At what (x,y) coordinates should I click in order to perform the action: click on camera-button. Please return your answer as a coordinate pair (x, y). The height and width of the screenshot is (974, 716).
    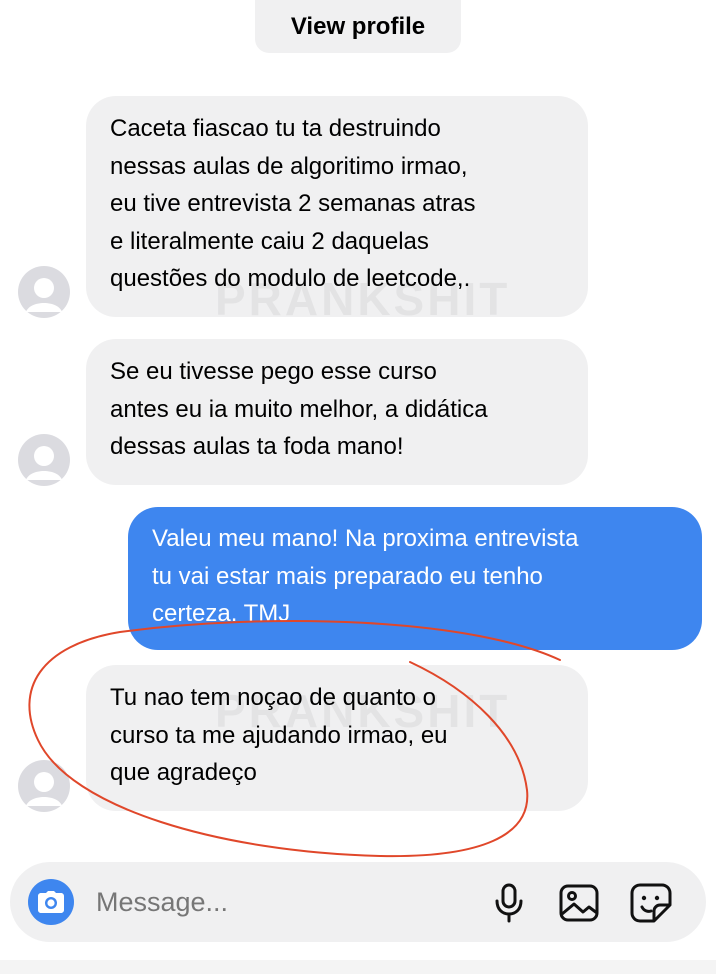
    Looking at the image, I should click on (51, 902).